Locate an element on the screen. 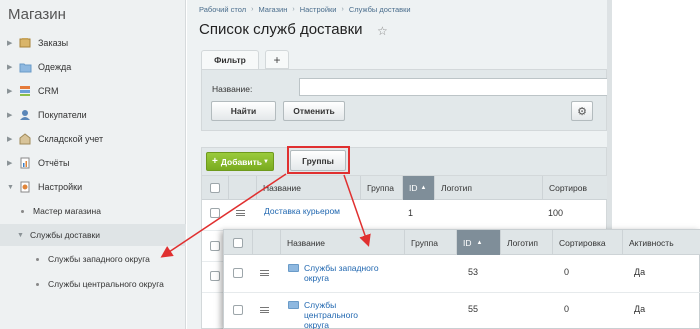 The image size is (700, 329). row-name-cell: Службы западного округа is located at coordinates (336, 273).